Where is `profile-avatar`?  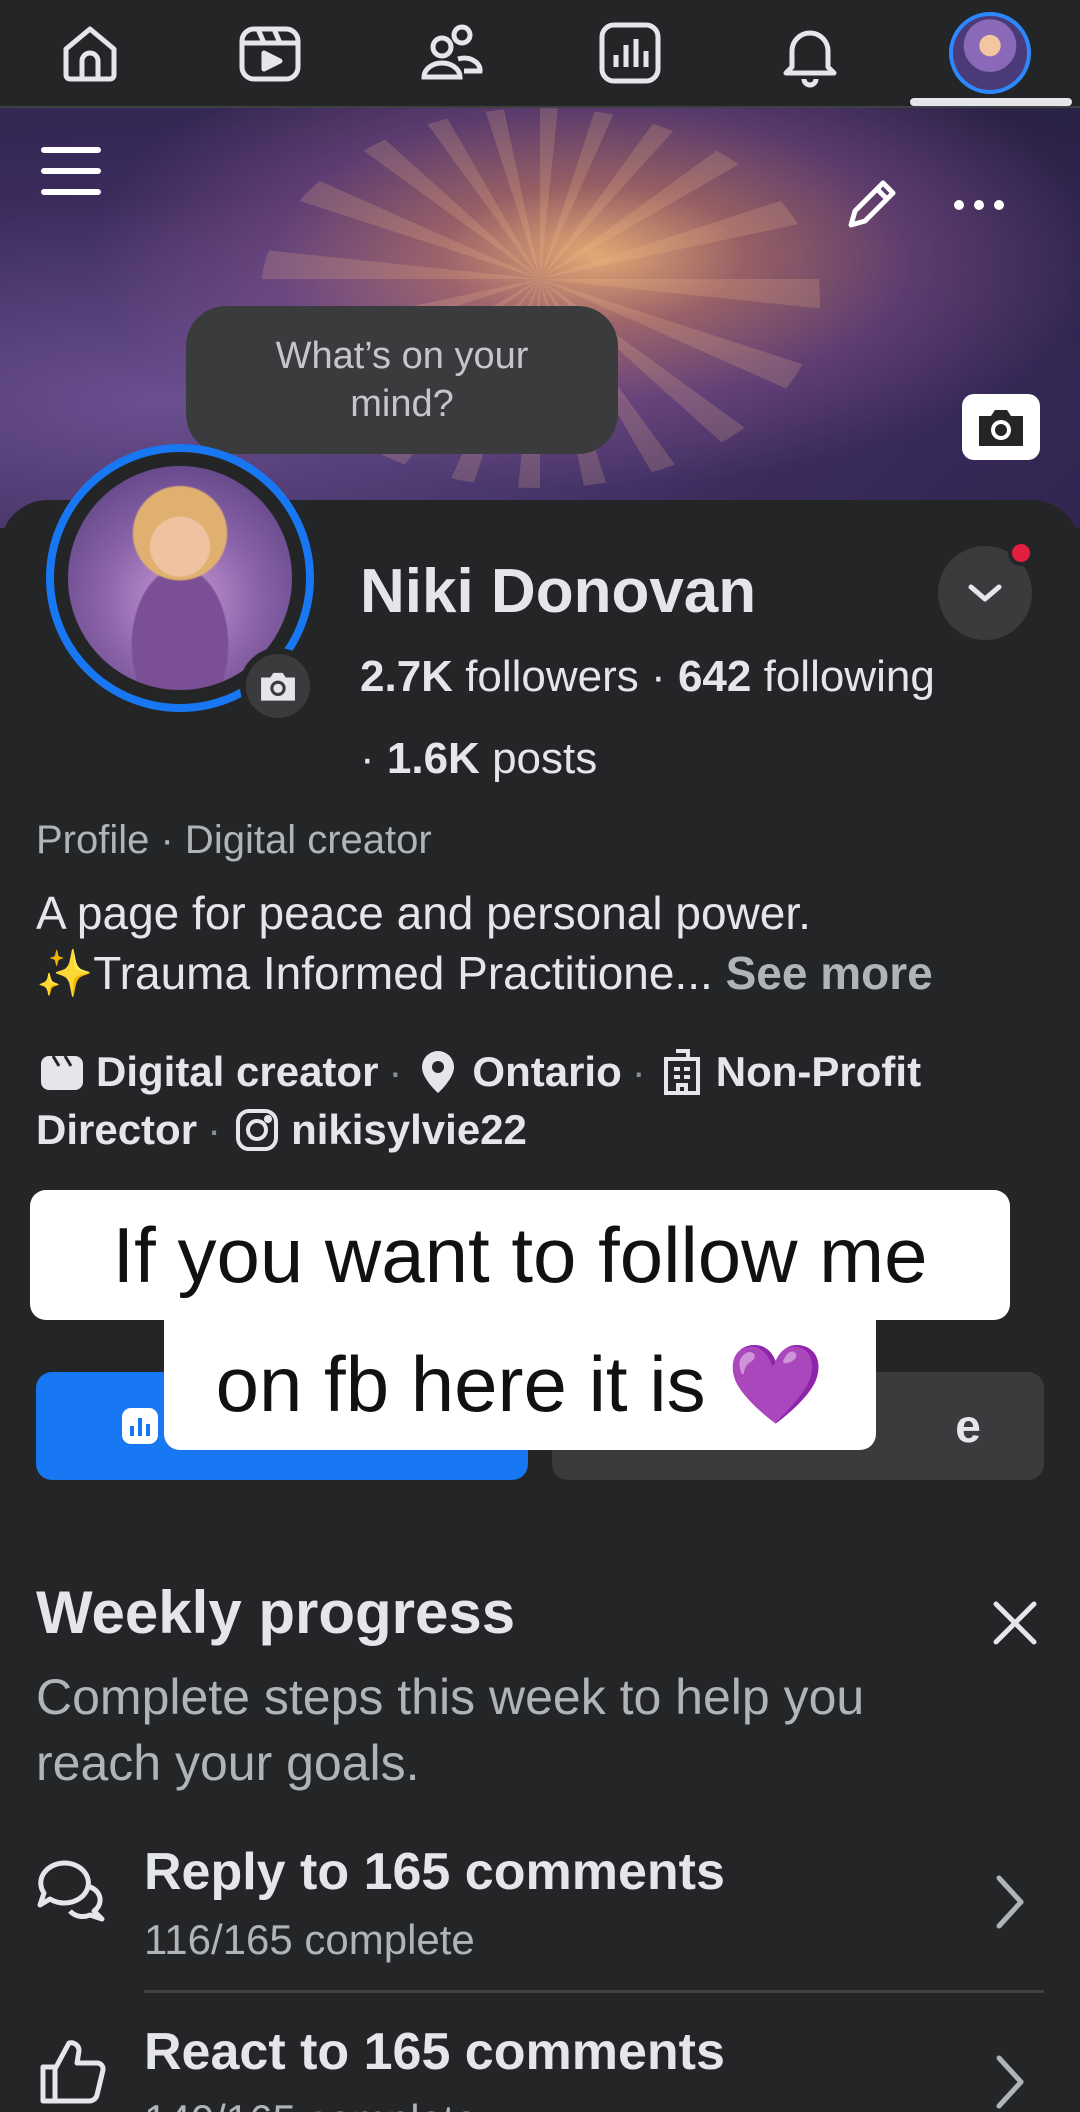 profile-avatar is located at coordinates (990, 53).